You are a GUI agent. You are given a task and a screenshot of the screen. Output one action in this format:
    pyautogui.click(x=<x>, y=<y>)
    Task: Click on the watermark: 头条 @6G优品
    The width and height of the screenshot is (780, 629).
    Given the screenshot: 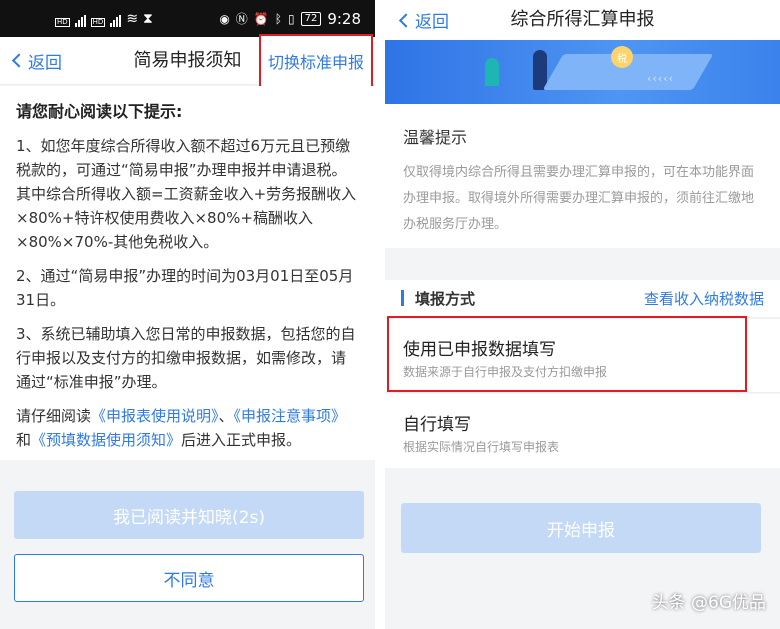 What is the action you would take?
    pyautogui.click(x=708, y=603)
    